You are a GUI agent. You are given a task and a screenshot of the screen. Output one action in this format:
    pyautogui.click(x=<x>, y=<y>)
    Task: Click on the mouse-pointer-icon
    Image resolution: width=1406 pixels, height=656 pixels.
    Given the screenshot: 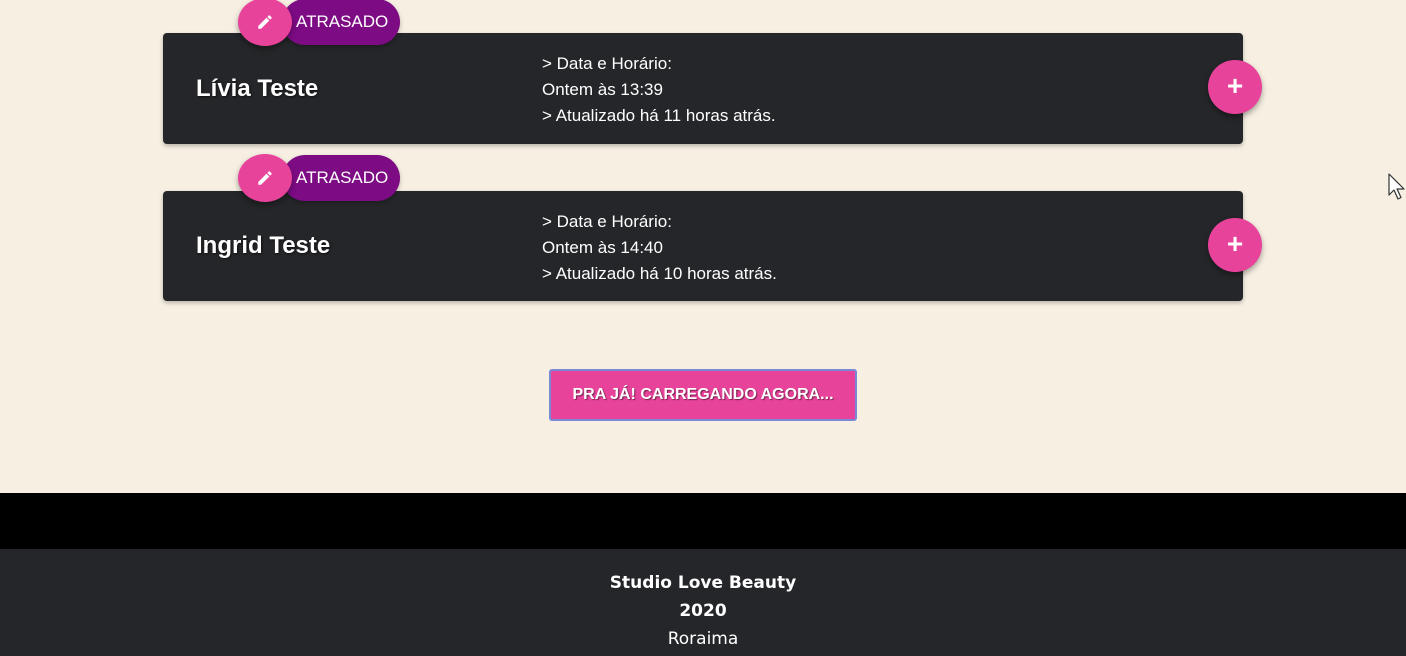 What is the action you would take?
    pyautogui.click(x=1396, y=186)
    